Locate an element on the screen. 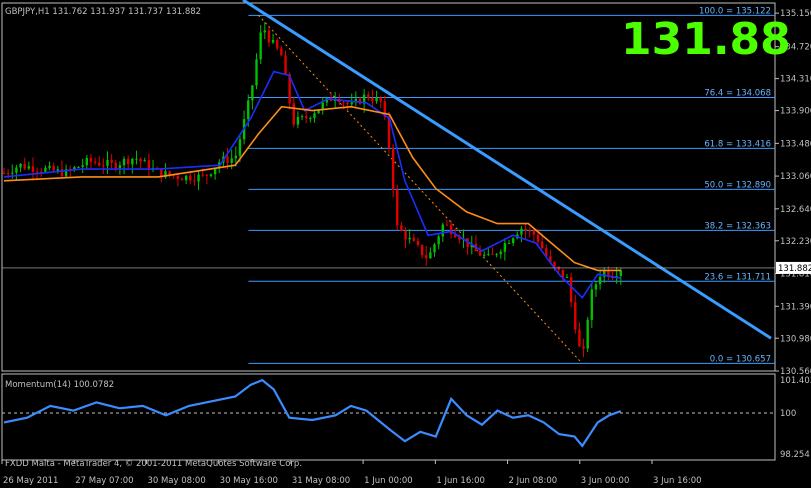 This screenshot has width=811, height=488. time-tick-label: 27 May 07:00 is located at coordinates (104, 481).